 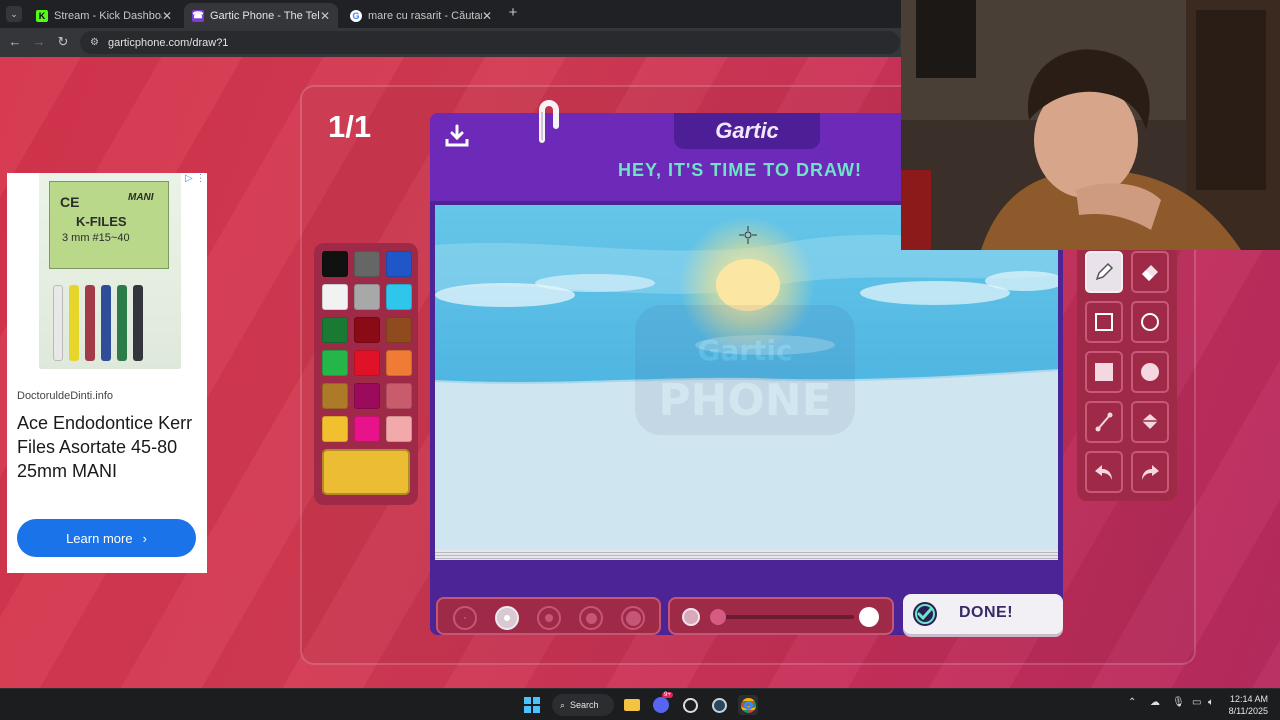 I want to click on monitor-icon: ▭, so click(x=1196, y=702).